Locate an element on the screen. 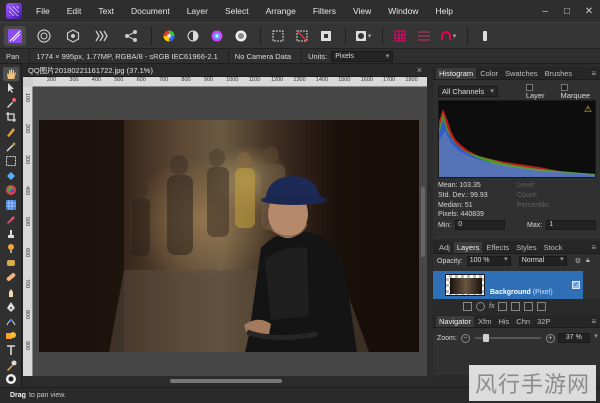  selection-brush-tool-button is located at coordinates (11, 132).